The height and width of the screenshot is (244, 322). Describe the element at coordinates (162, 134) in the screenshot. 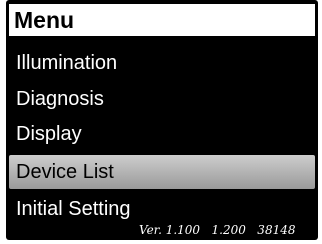

I see `menu-item-display: Display` at that location.